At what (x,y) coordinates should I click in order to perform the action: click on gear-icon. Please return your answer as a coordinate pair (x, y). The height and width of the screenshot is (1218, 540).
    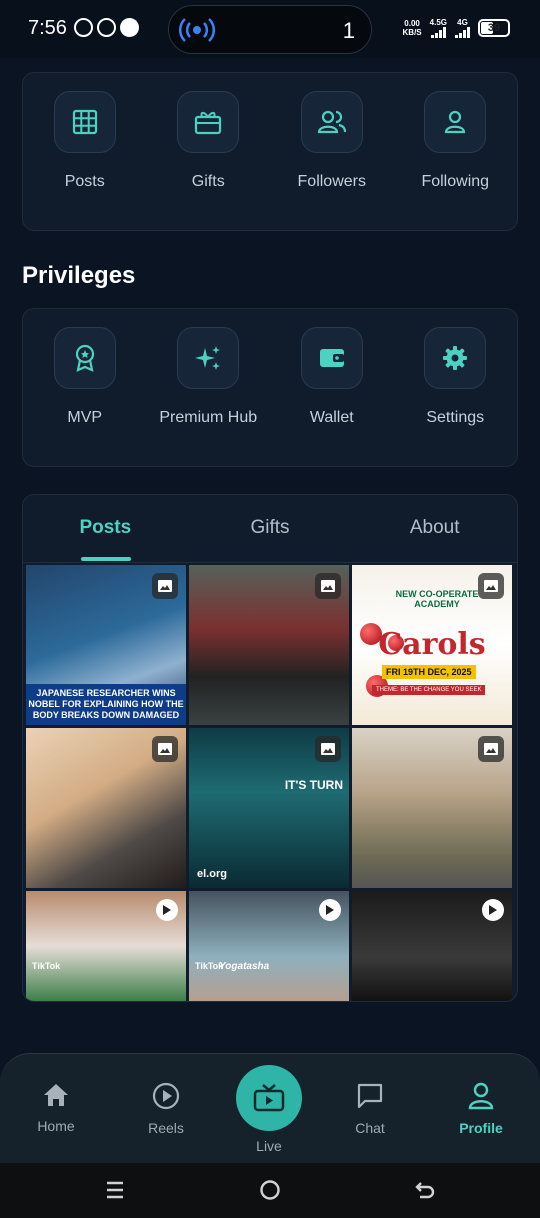
    Looking at the image, I should click on (455, 358).